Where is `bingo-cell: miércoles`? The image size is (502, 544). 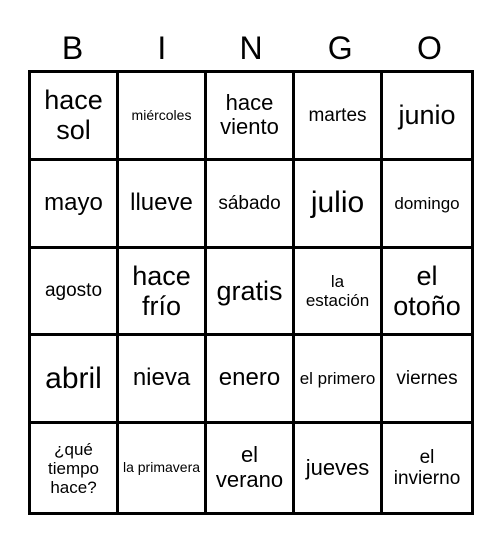 bingo-cell: miércoles is located at coordinates (163, 117).